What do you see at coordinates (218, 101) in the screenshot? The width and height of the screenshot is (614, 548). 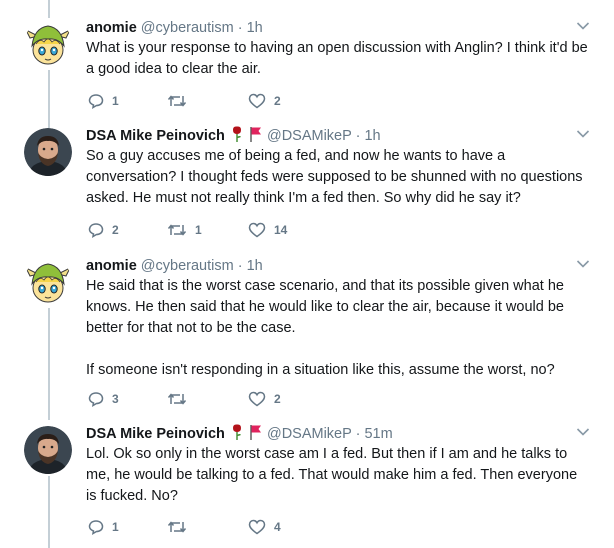 I see `tweet-actions: 1 2` at bounding box center [218, 101].